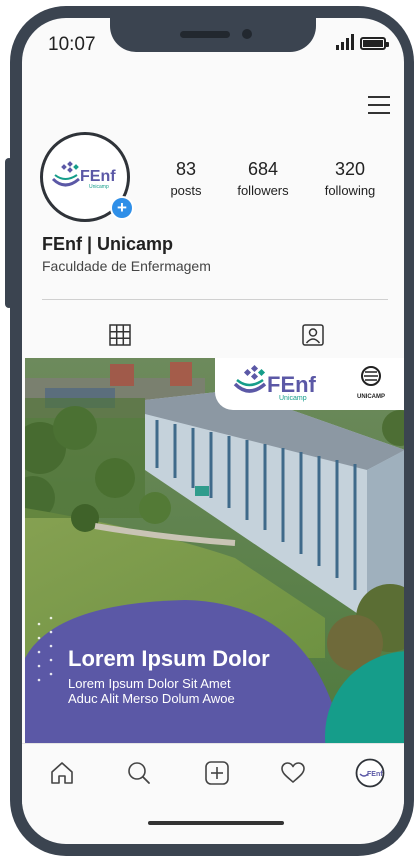  What do you see at coordinates (313, 335) in the screenshot?
I see `tagged-tab-icon` at bounding box center [313, 335].